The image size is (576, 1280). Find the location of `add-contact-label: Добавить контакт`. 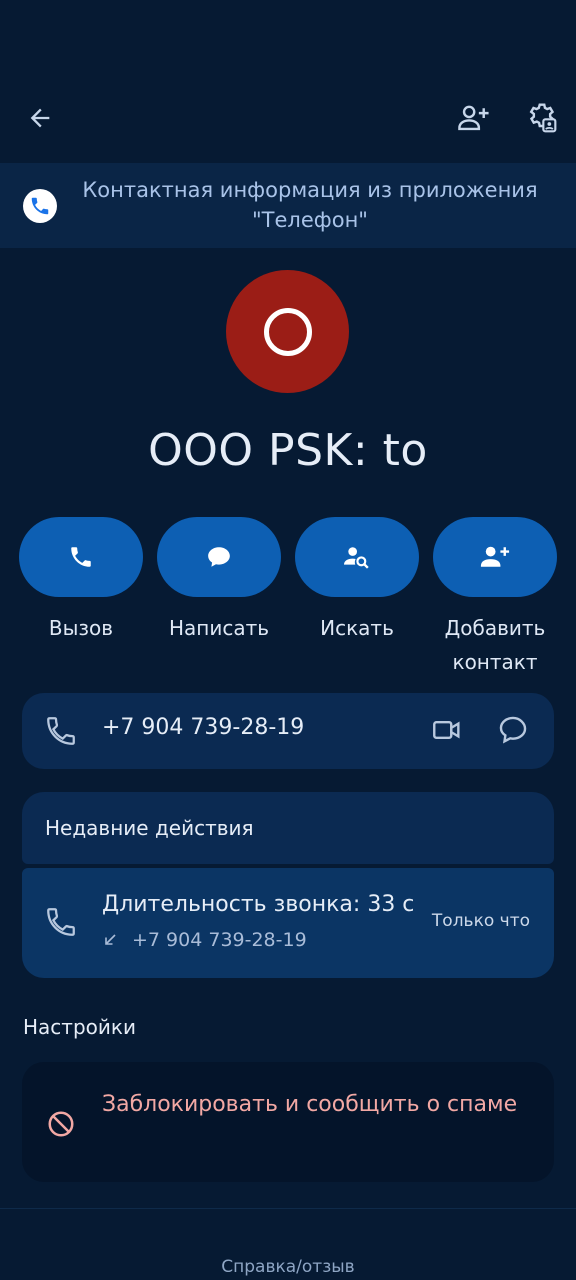

add-contact-label: Добавить контакт is located at coordinates (495, 645).